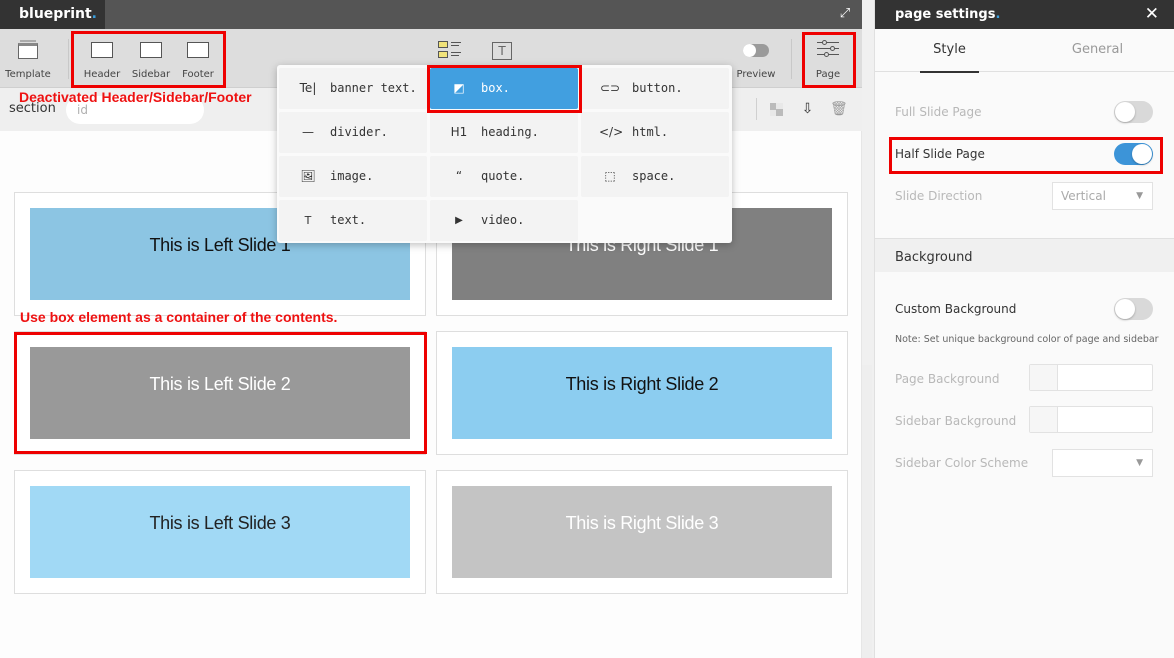  I want to click on slide-cell-left-3: This is Left Slide 3, so click(220, 532).